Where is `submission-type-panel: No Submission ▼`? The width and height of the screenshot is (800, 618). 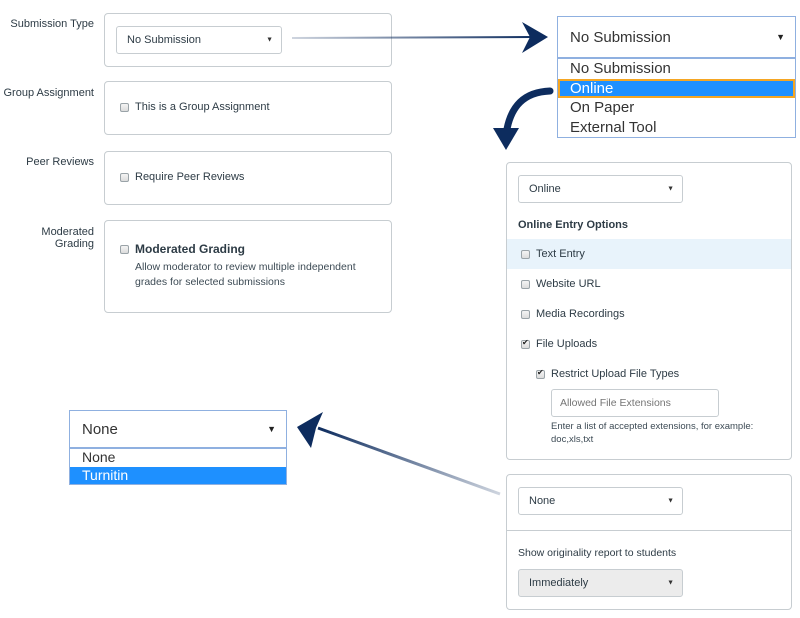
submission-type-panel: No Submission ▼ is located at coordinates (248, 40).